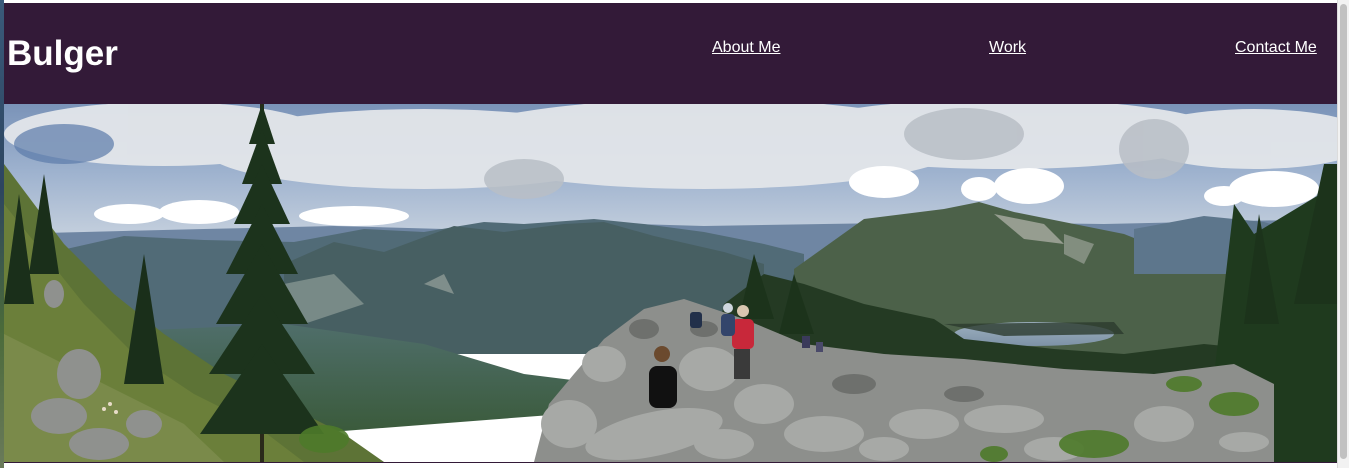  I want to click on vertical-scrollbar, so click(1343, 234).